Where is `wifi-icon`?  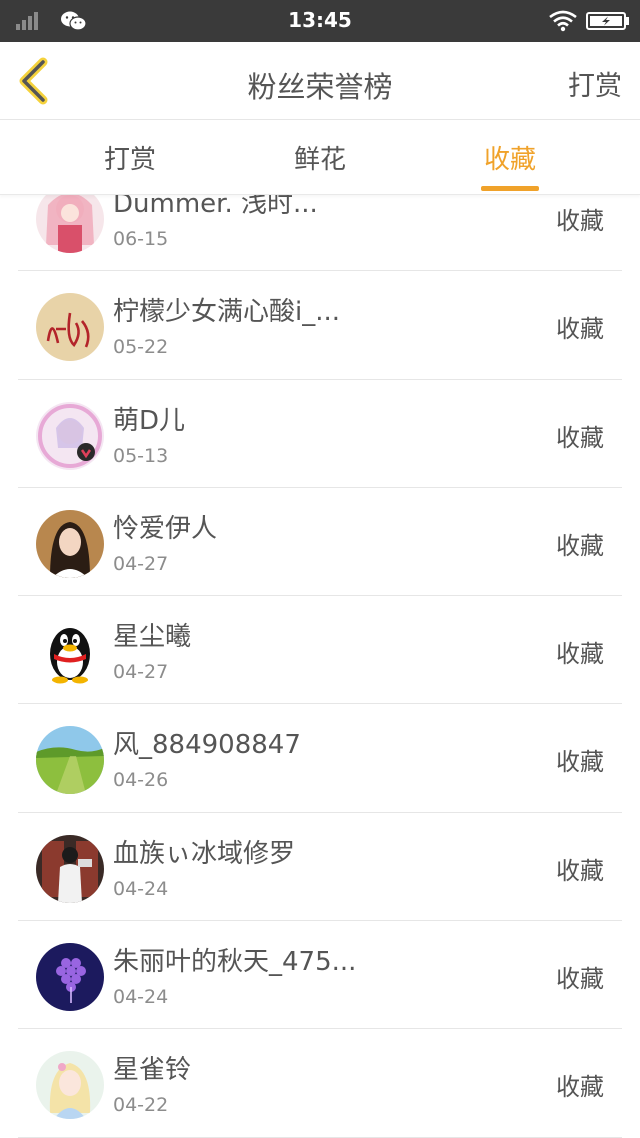 wifi-icon is located at coordinates (563, 21).